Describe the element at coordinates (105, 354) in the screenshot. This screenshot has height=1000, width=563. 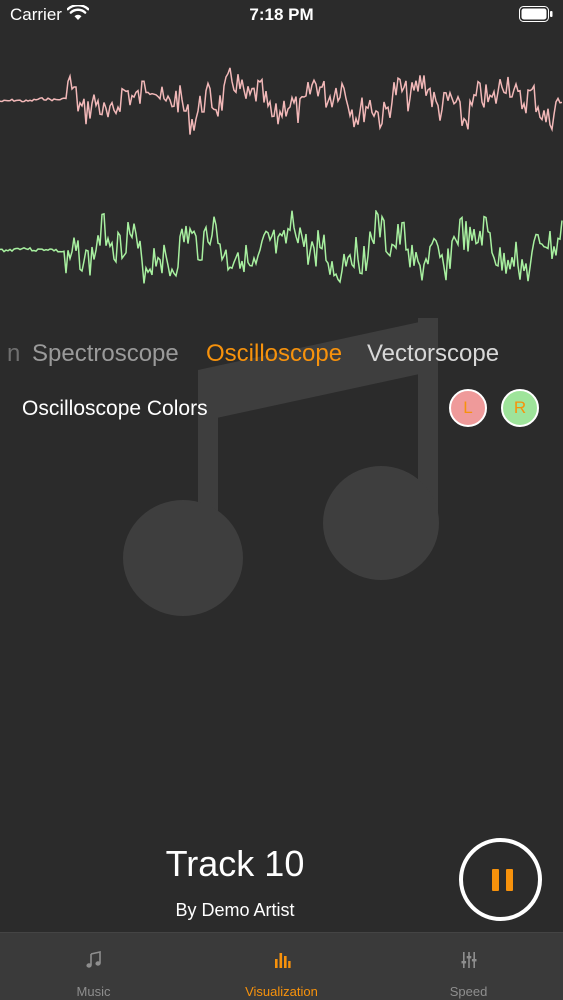
I see `mode-item-spectroscope: Spectroscope` at that location.